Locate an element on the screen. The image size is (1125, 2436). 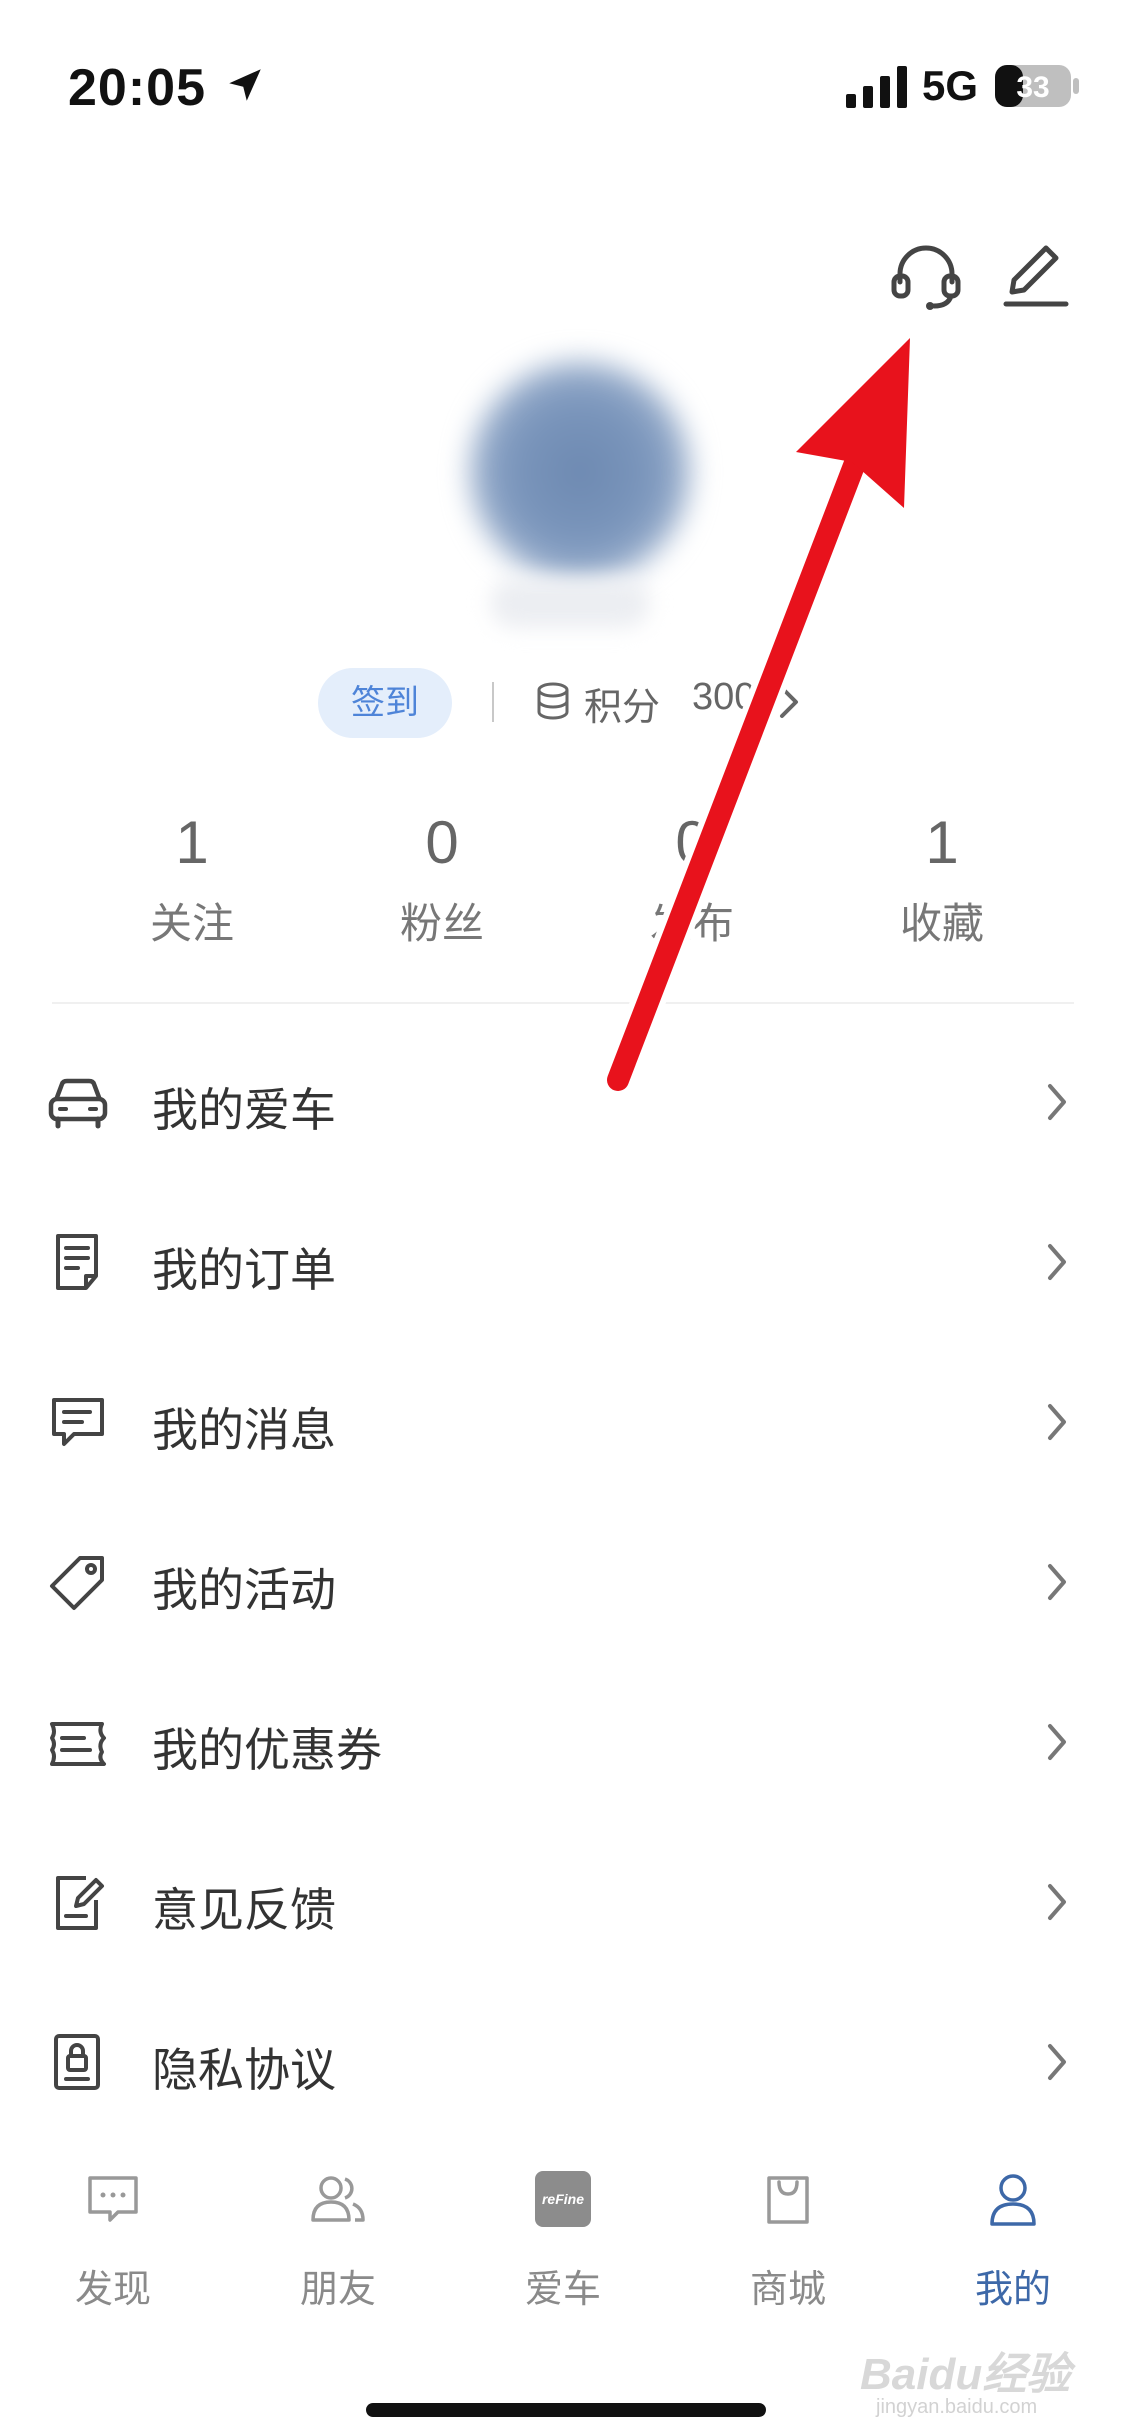
stat-label: 粉丝 is located at coordinates (441, 923).